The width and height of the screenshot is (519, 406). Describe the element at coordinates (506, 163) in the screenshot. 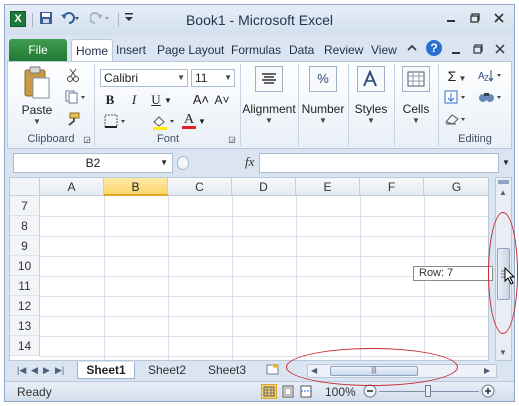

I see `expand-formula-bar-icon: ▼` at that location.